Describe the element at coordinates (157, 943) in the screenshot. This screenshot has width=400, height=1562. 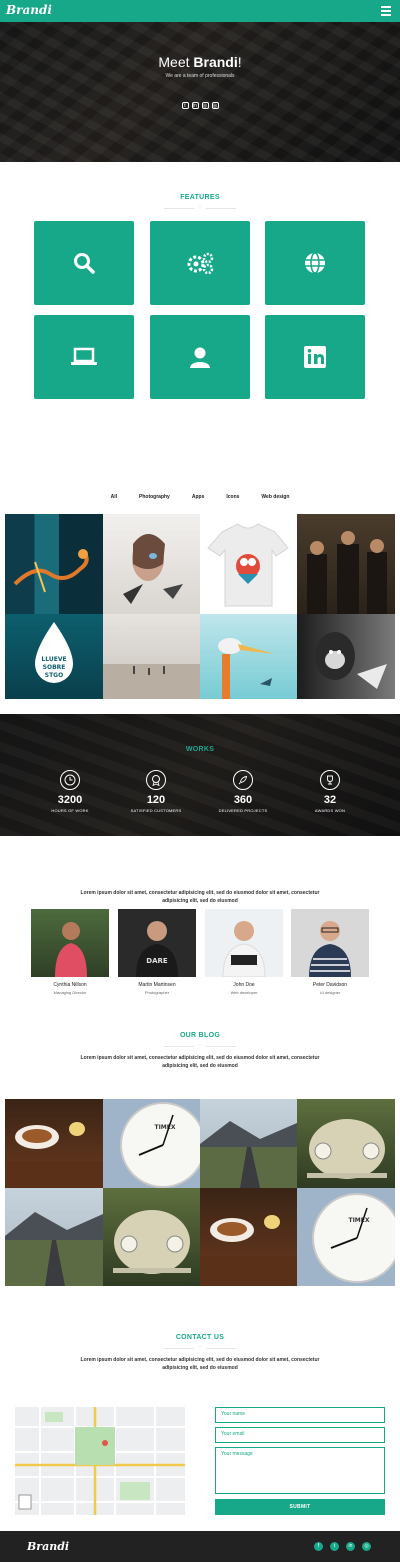
I see `avatar: DARE` at that location.